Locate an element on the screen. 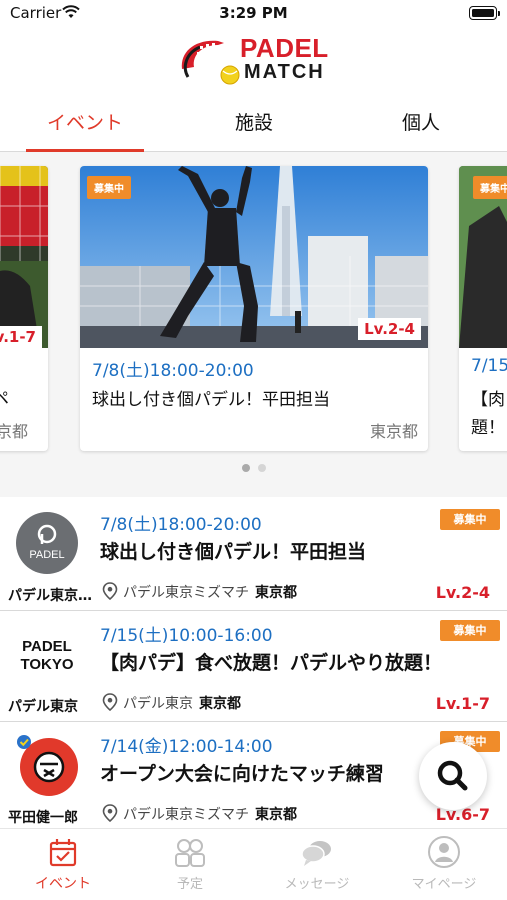  event-photo is located at coordinates (24, 257).